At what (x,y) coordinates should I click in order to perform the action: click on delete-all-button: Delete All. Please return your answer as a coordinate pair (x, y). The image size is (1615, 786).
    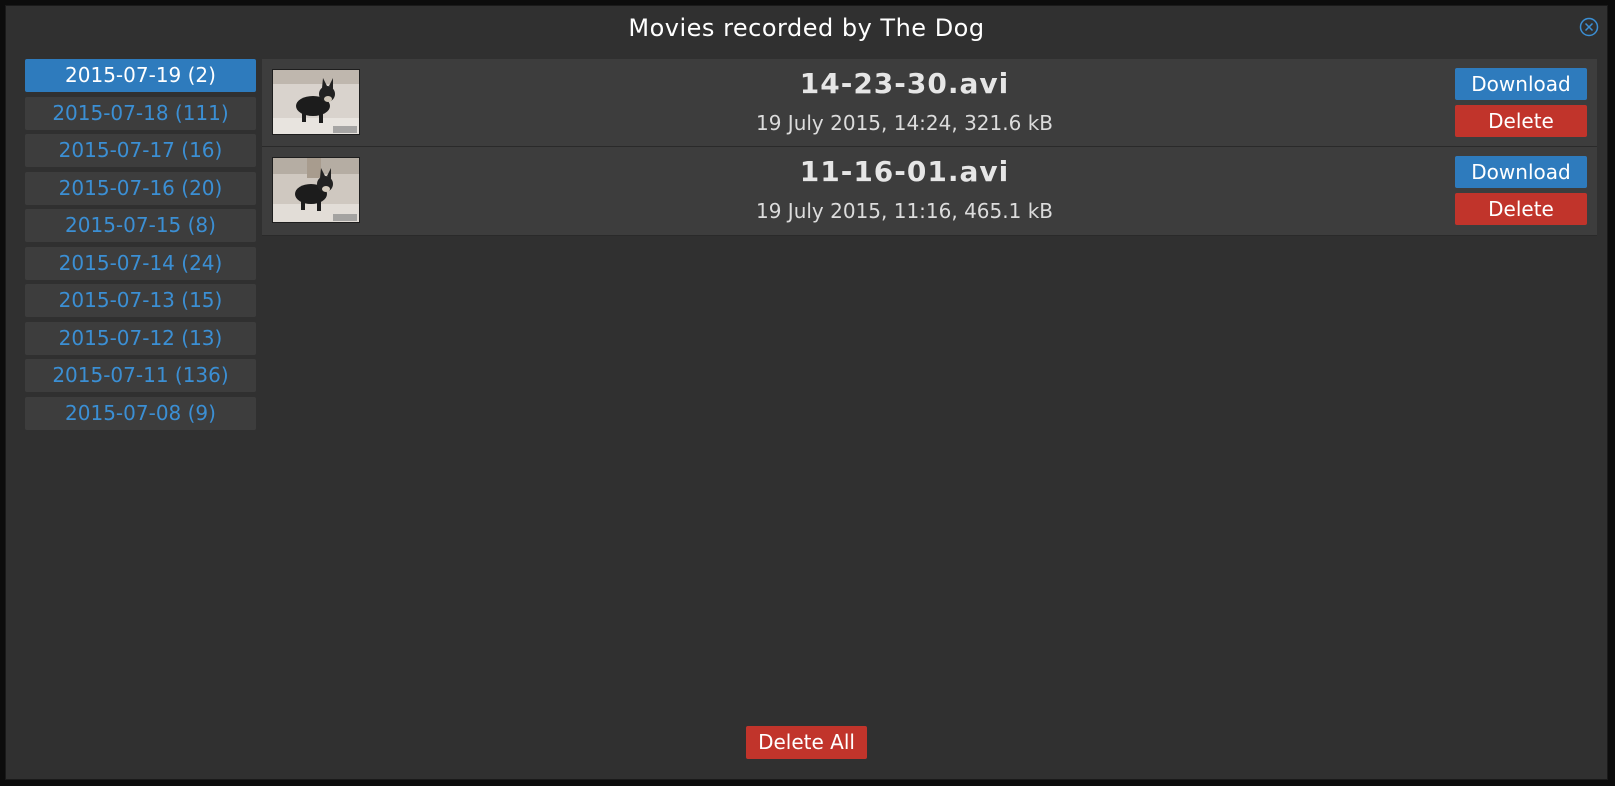
    Looking at the image, I should click on (806, 742).